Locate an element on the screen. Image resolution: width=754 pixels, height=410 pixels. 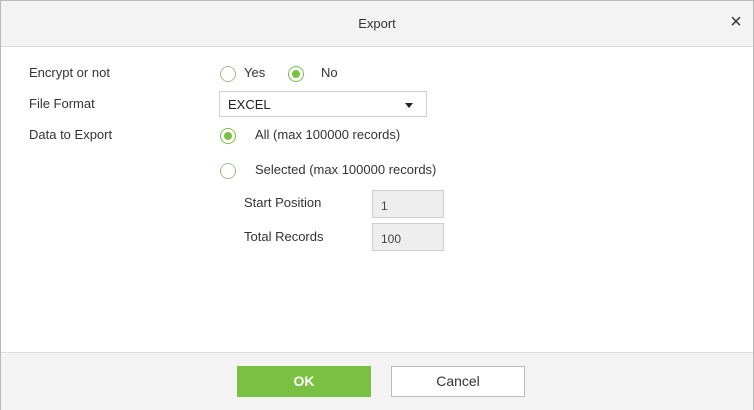
export-selected-label: Selected (max 100000 records) is located at coordinates (345, 169).